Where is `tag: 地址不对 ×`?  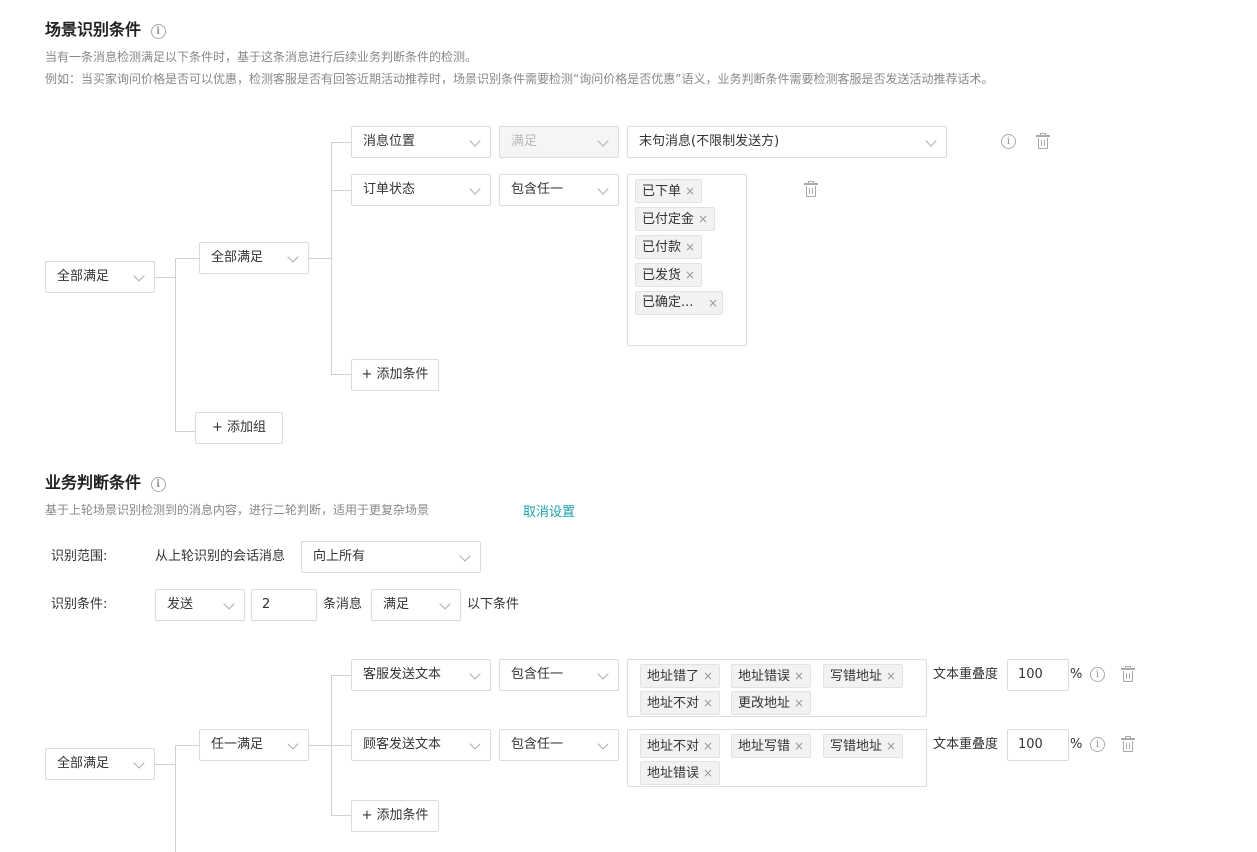
tag: 地址不对 × is located at coordinates (680, 703).